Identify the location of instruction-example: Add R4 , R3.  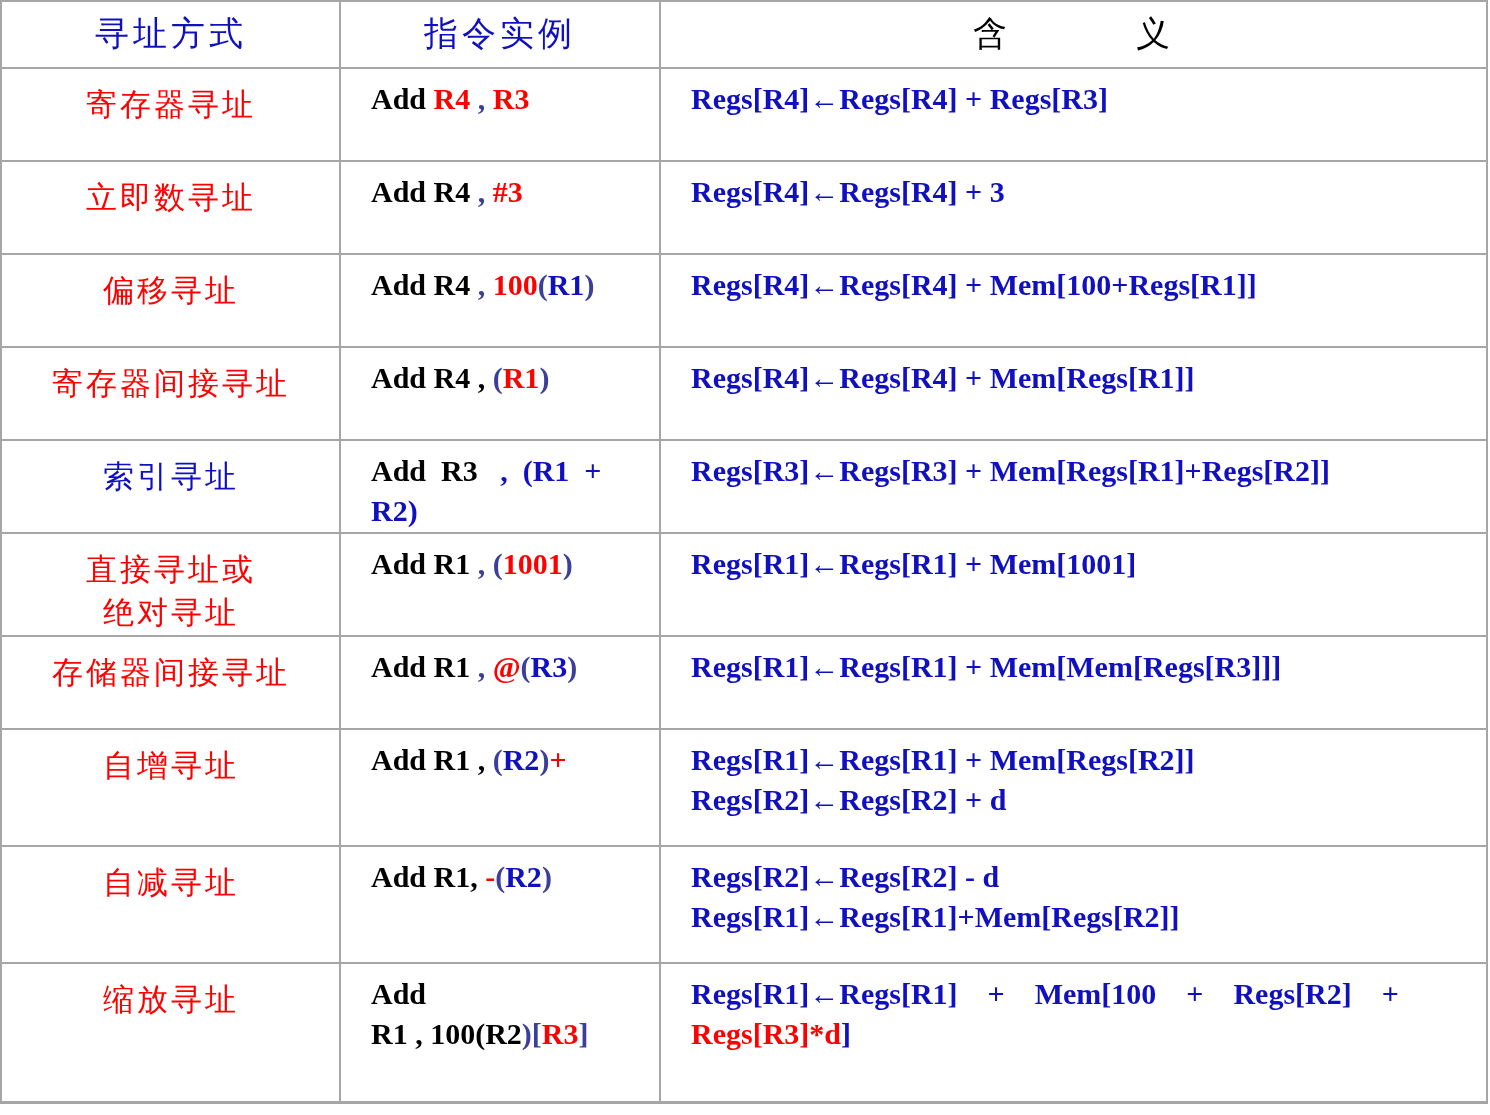
(450, 99).